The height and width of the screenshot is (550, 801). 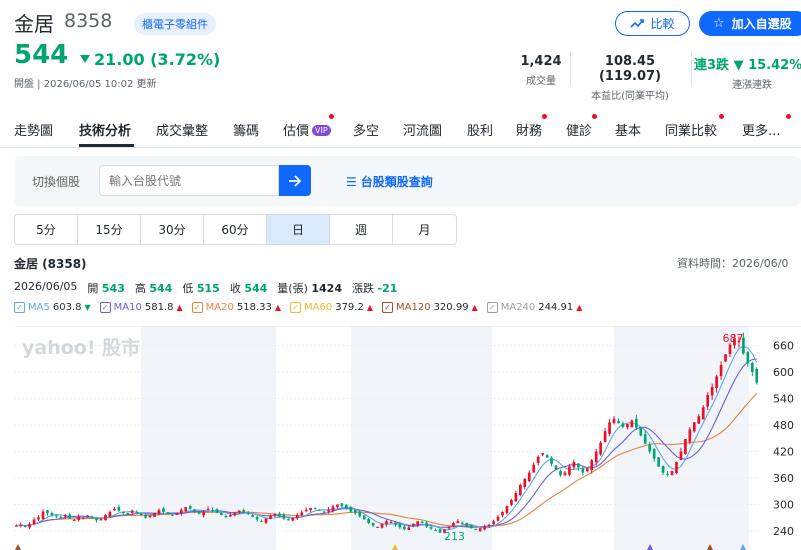 I want to click on period-5min: 5分, so click(x=46, y=229).